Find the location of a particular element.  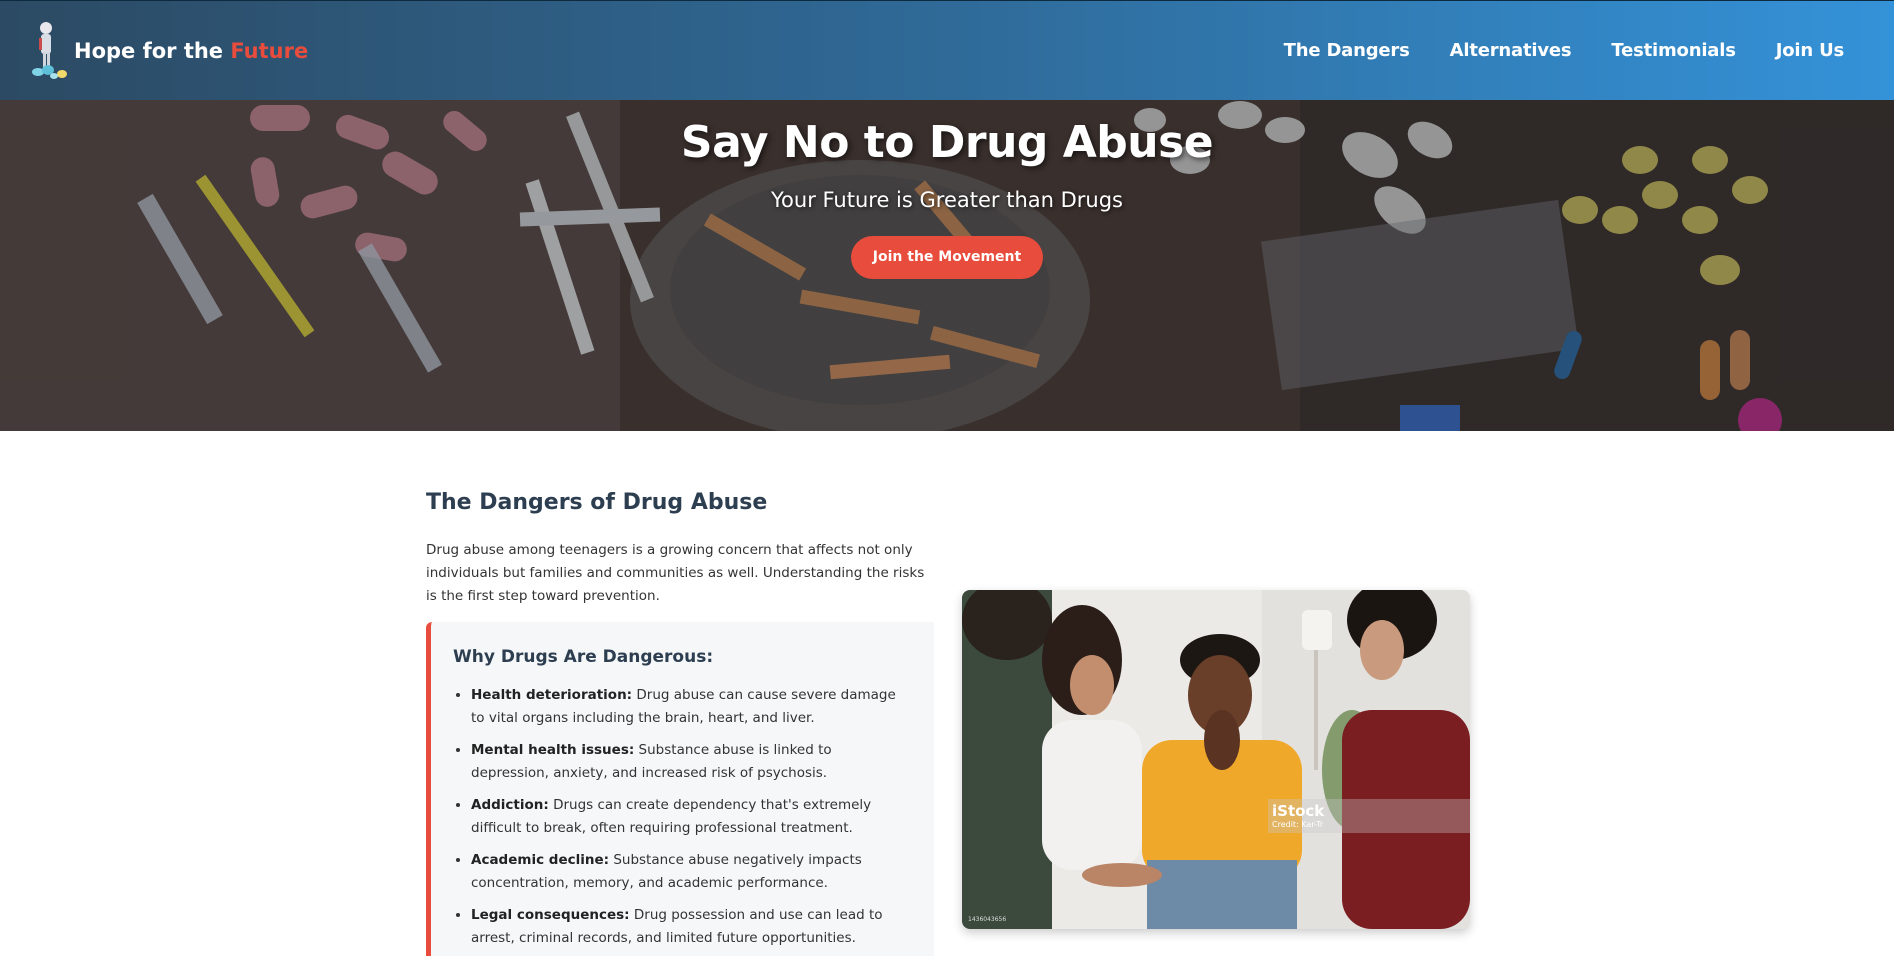

item-term: Addiction: is located at coordinates (510, 805).